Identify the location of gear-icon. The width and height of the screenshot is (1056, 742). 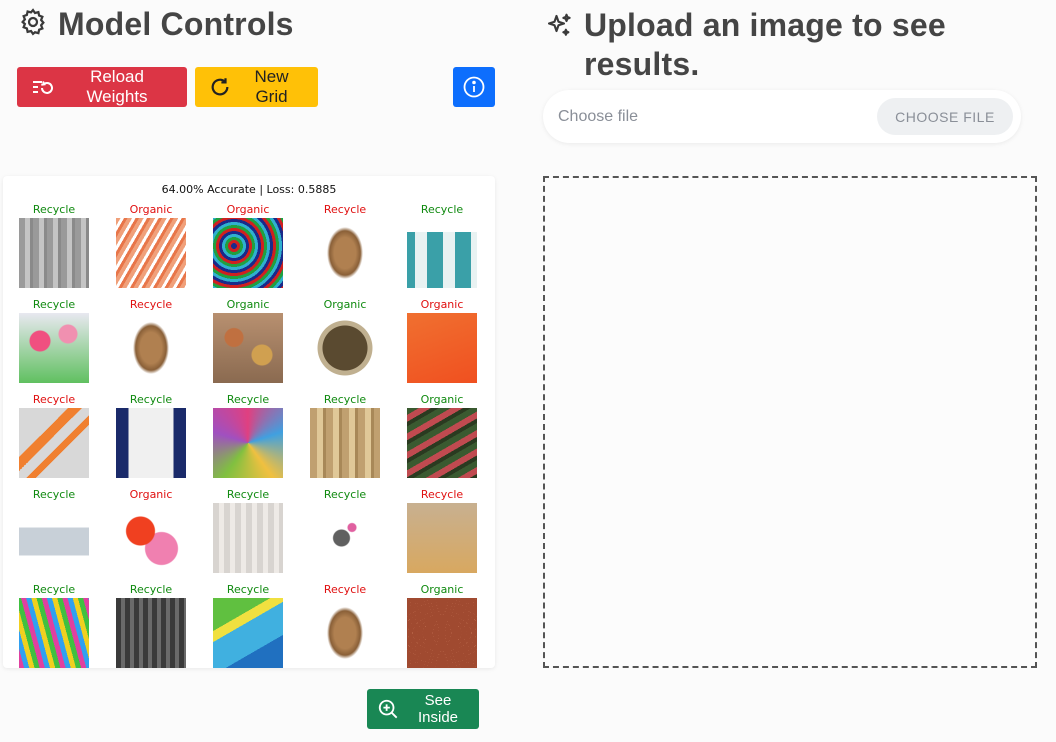
(33, 24).